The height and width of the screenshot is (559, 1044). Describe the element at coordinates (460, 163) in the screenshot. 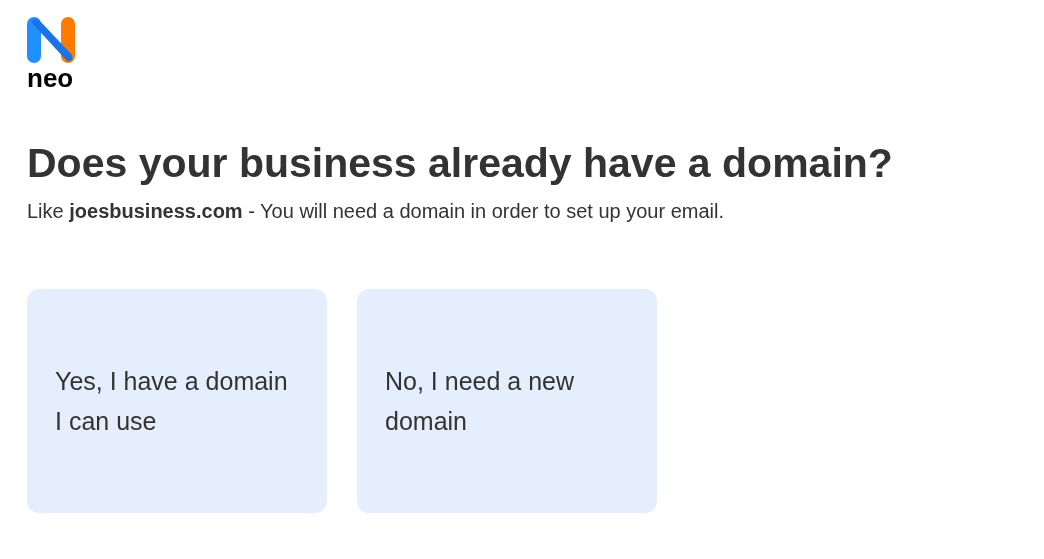

I see `heading: Does your business already have a domain?` at that location.